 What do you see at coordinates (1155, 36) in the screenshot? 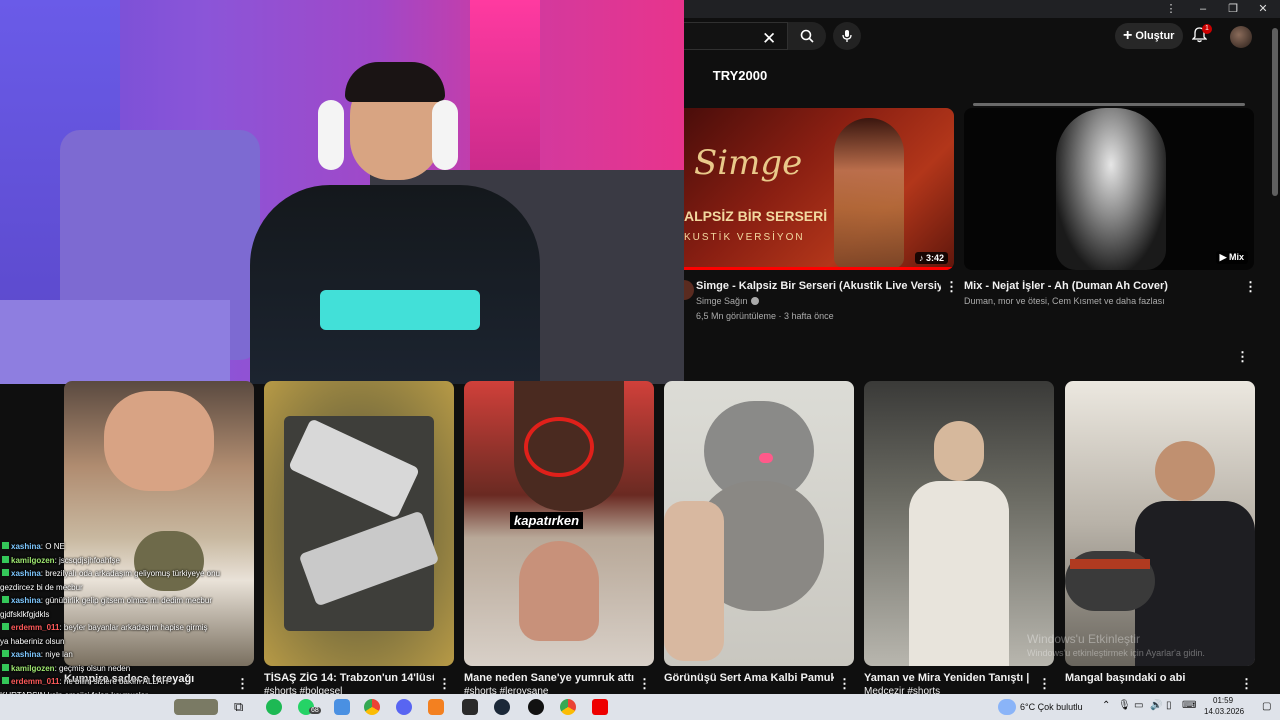
I see `create-label: Oluştur` at bounding box center [1155, 36].